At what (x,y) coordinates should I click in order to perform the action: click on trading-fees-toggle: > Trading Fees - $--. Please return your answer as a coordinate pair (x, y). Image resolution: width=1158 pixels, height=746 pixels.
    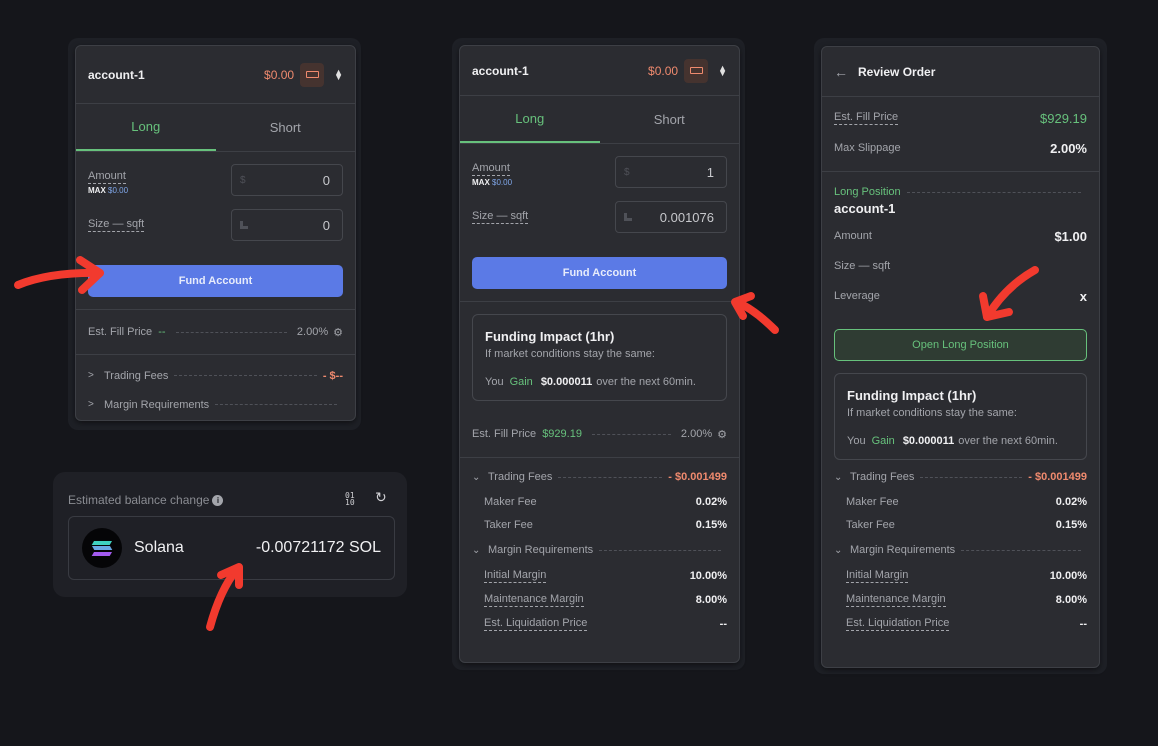
    Looking at the image, I should click on (215, 375).